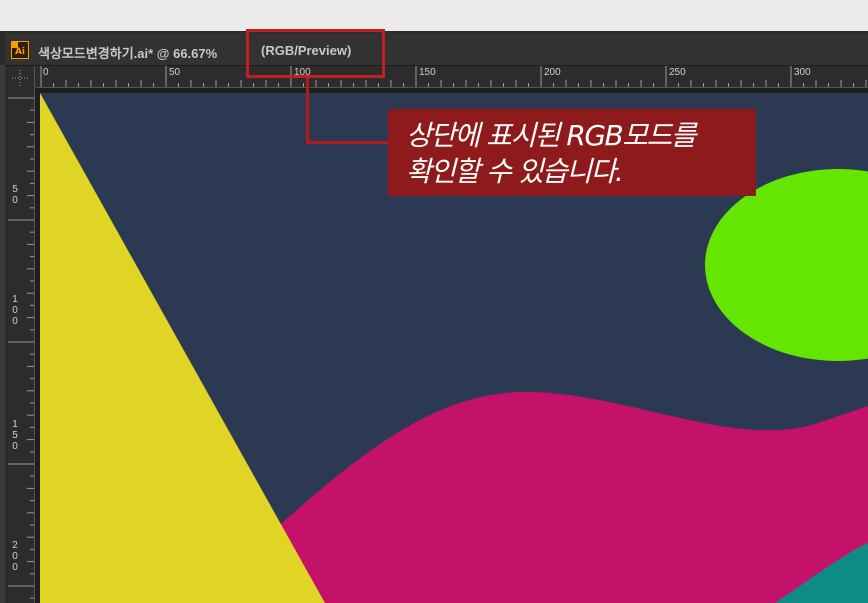 This screenshot has height=603, width=868. I want to click on document-tab: Ai 색상모드변경하기.ai* @ 66.67% (RGB/Preview), so click(436, 49).